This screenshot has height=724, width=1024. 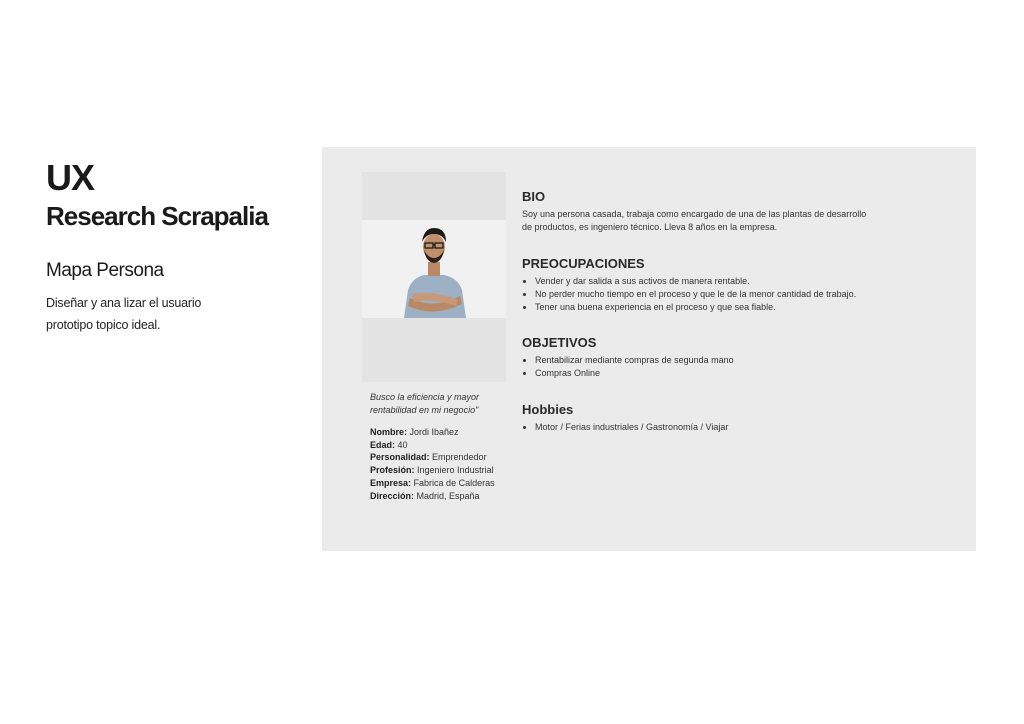 What do you see at coordinates (455, 470) in the screenshot?
I see `fact-value: Ingeniero Industrial` at bounding box center [455, 470].